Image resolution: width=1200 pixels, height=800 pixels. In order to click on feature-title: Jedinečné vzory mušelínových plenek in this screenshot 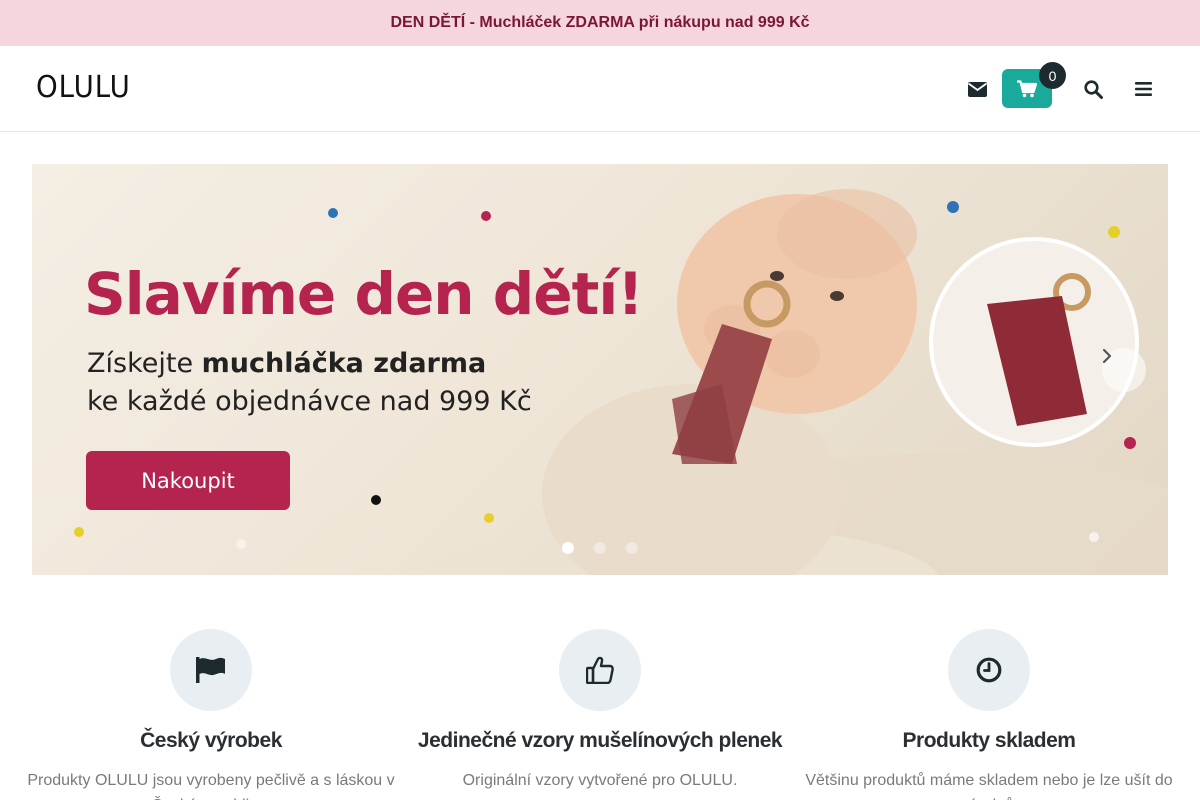, I will do `click(600, 740)`.